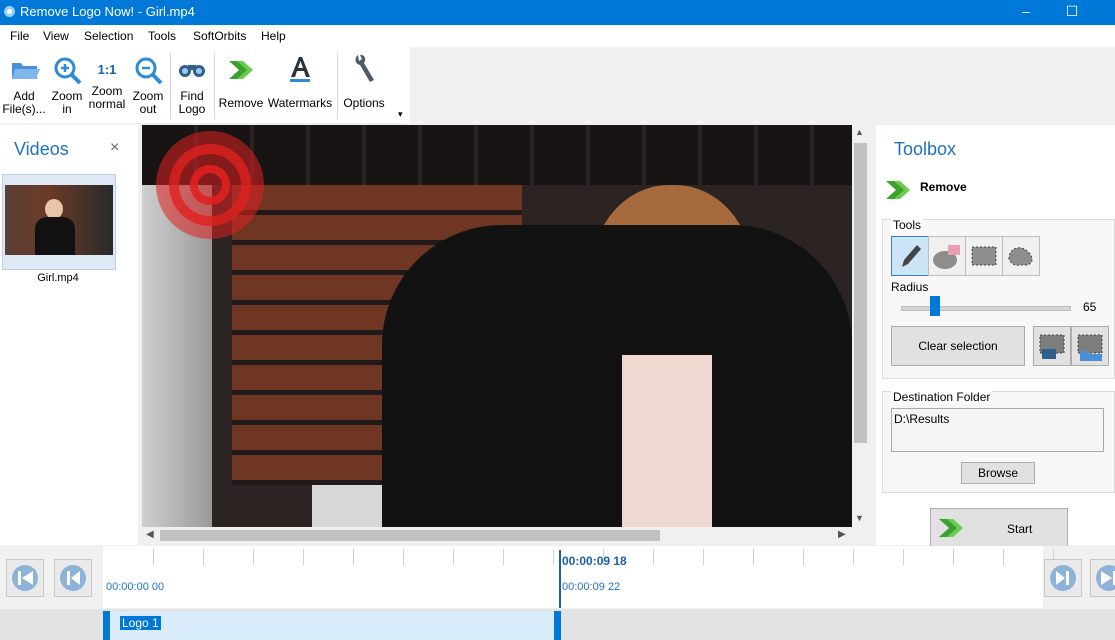 The width and height of the screenshot is (1115, 640). I want to click on maximize-button: ☐, so click(1072, 12).